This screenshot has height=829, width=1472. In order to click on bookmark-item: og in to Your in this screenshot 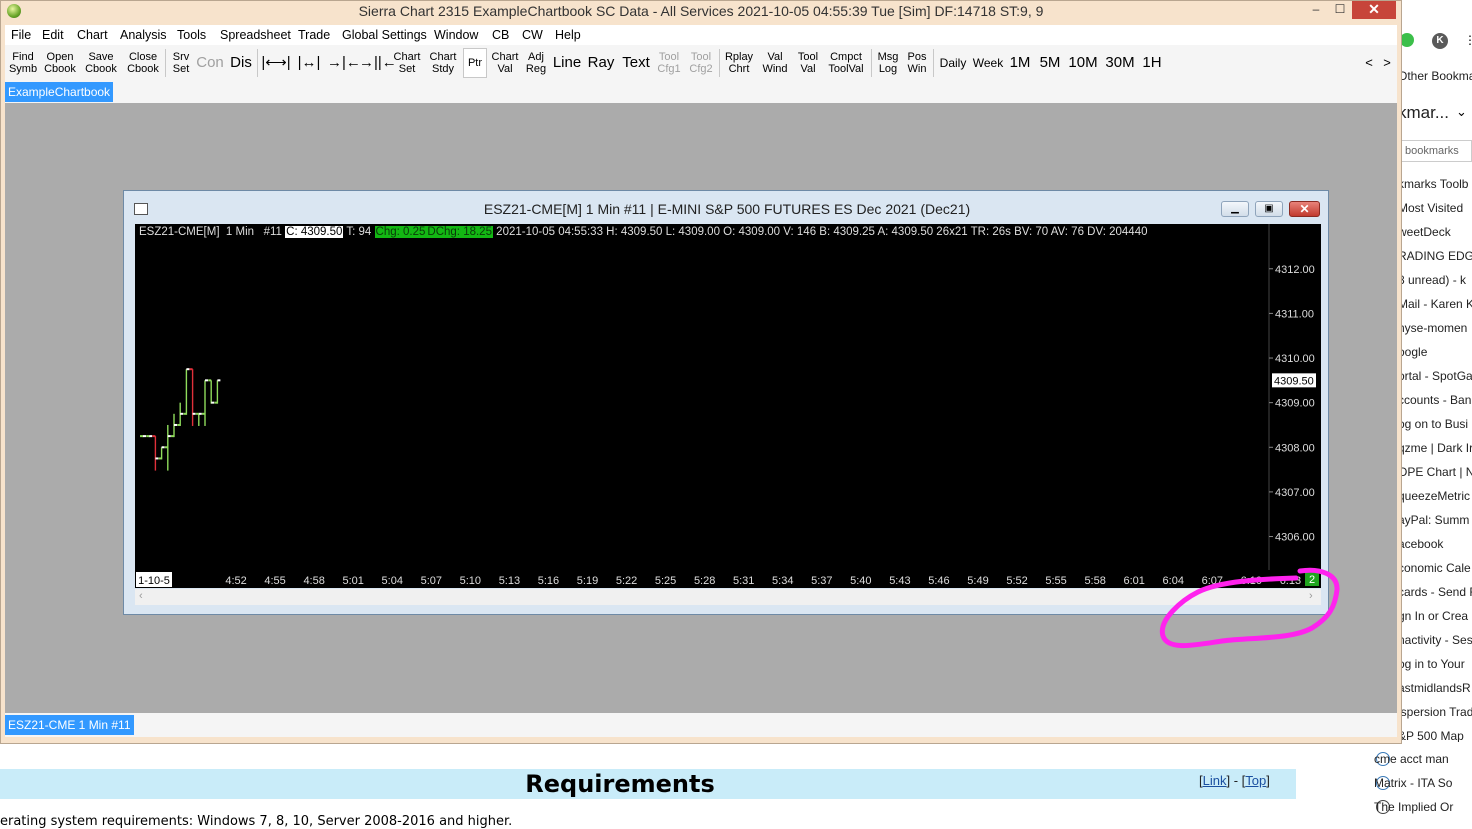, I will do `click(1431, 664)`.